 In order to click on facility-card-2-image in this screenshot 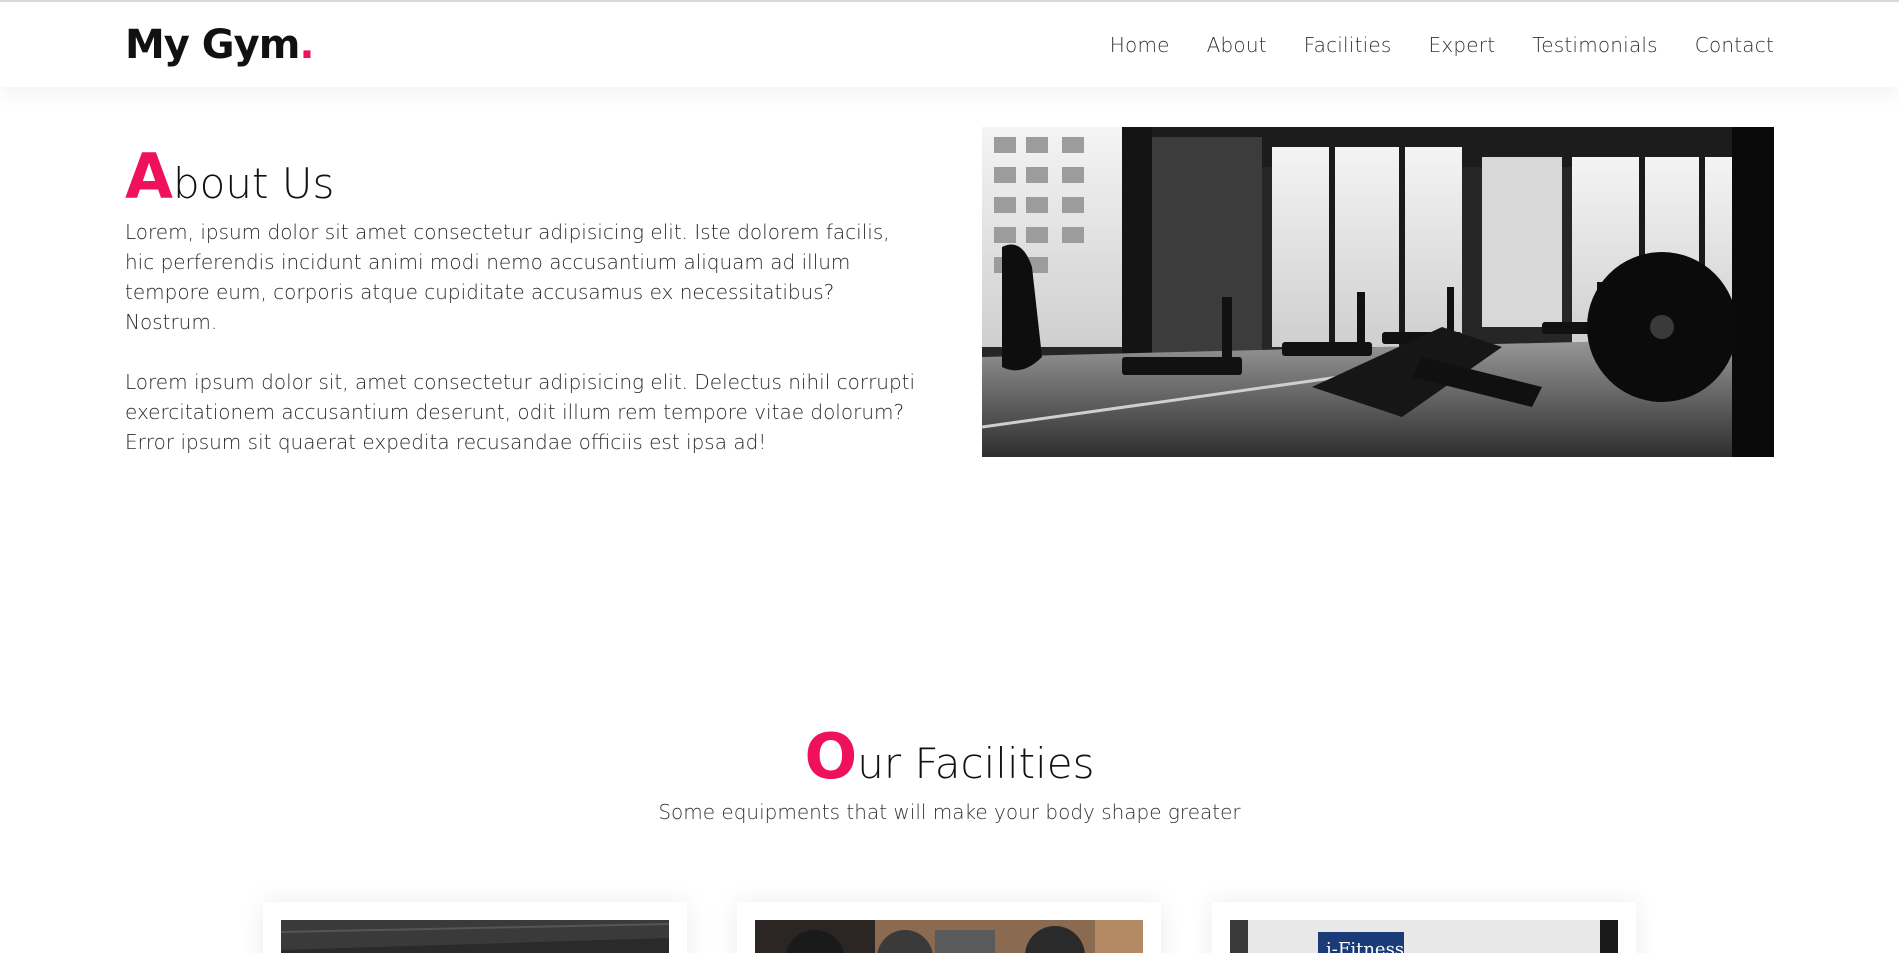, I will do `click(949, 936)`.